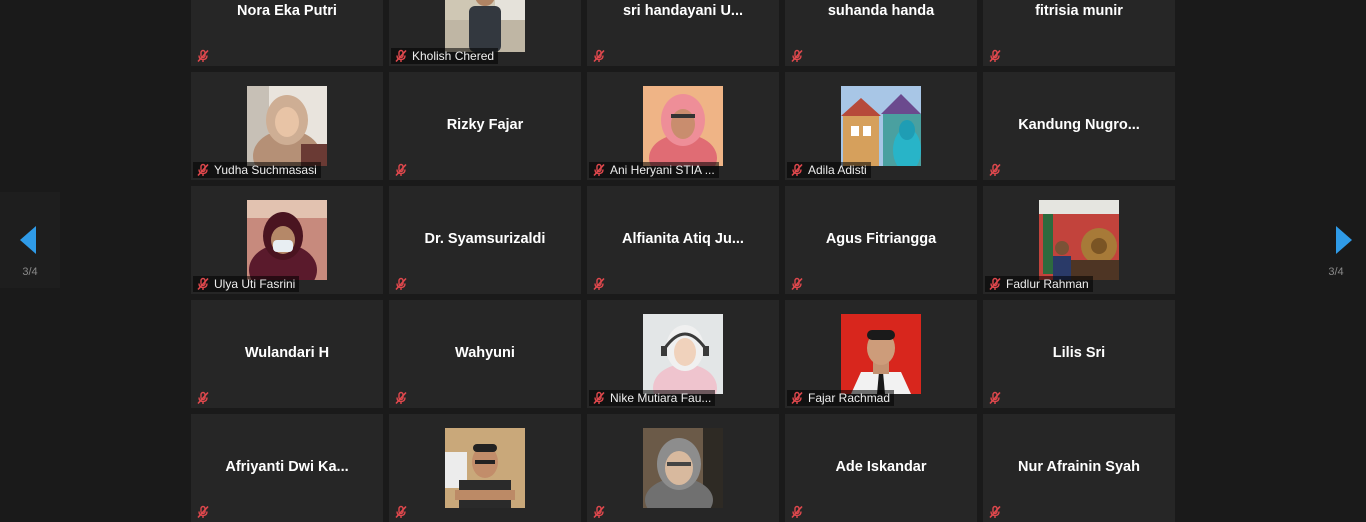  Describe the element at coordinates (255, 284) in the screenshot. I see `participant-label: Ulya Uti Fasrini` at that location.